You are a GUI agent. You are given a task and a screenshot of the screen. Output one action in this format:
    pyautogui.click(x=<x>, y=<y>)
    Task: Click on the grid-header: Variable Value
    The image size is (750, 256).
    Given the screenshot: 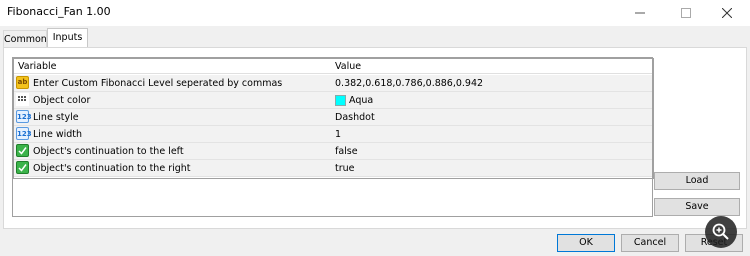 What is the action you would take?
    pyautogui.click(x=333, y=66)
    